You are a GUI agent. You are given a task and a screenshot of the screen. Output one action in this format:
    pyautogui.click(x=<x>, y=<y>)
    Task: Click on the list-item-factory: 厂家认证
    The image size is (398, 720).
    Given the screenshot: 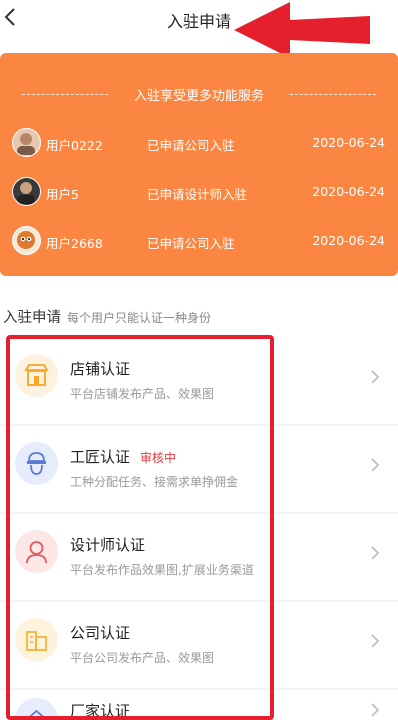 What is the action you would take?
    pyautogui.click(x=199, y=705)
    